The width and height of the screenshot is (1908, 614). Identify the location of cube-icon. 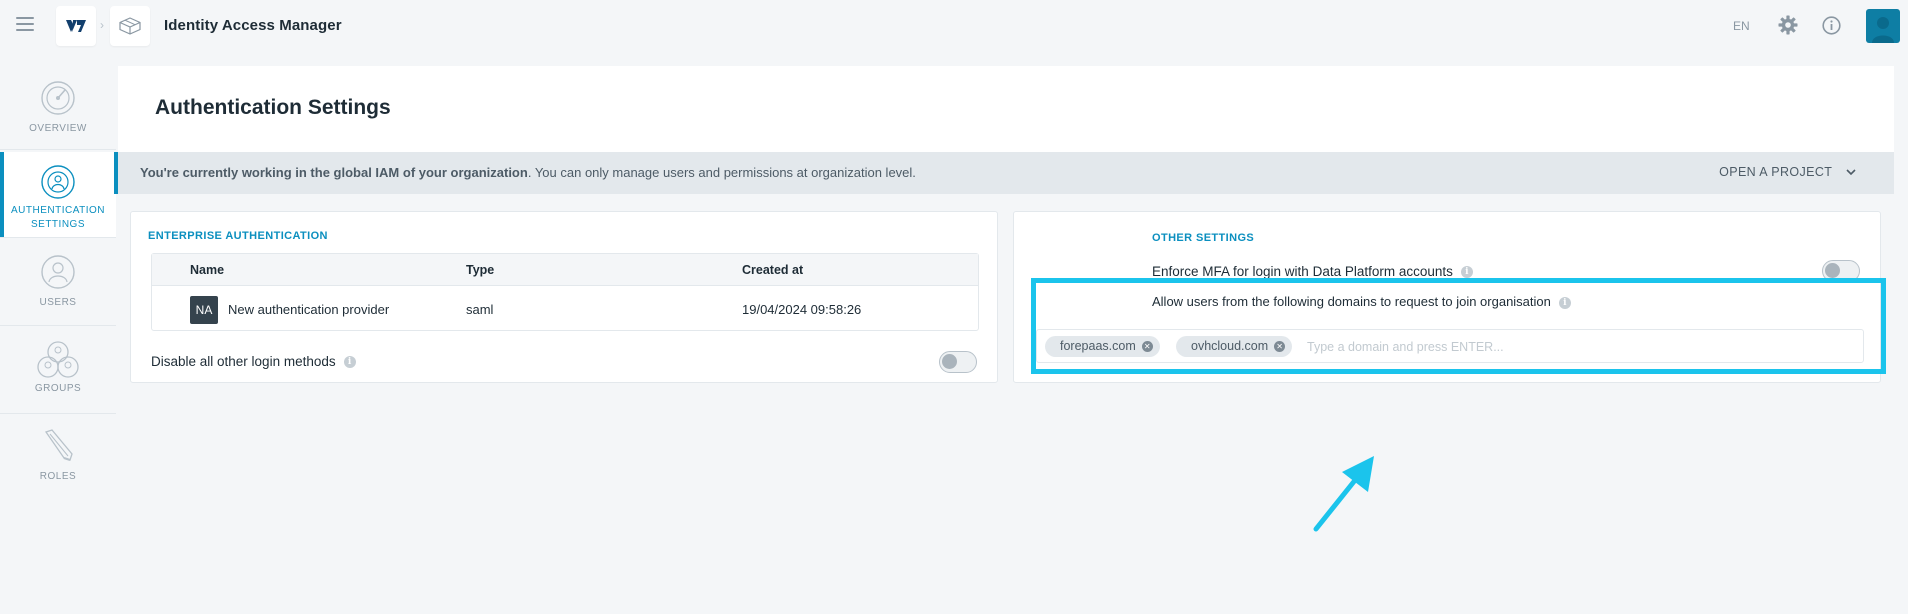
(130, 26).